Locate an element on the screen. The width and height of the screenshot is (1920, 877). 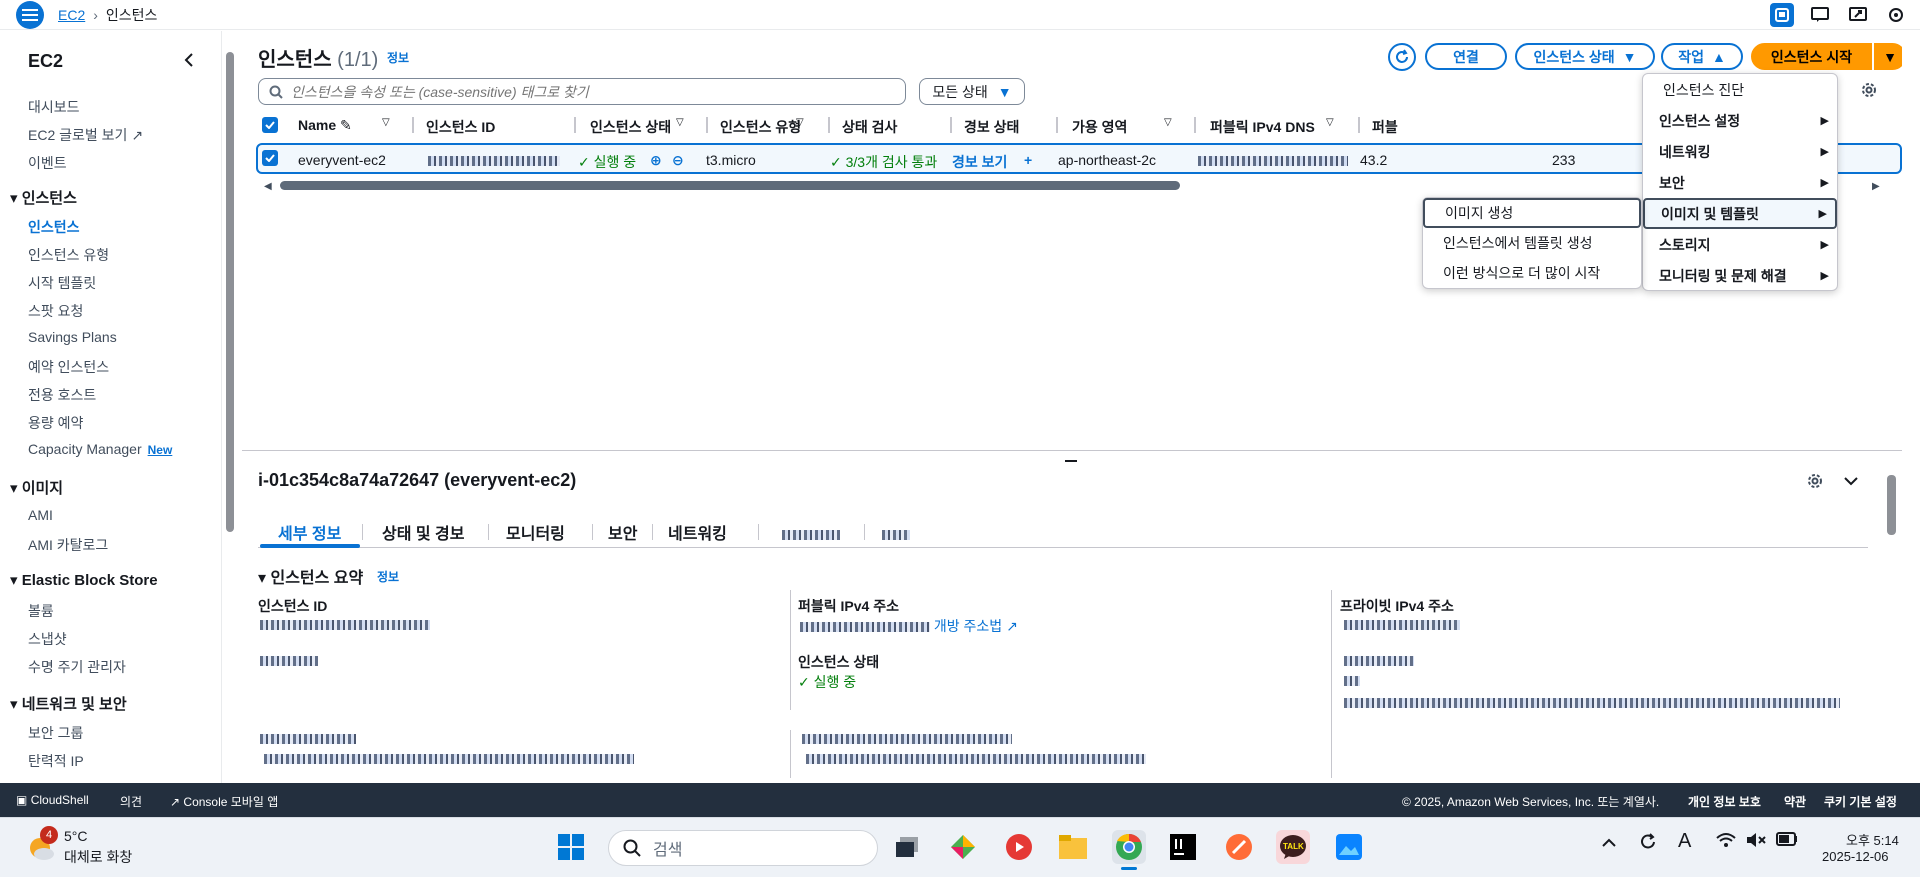
horizontal-scrollbar is located at coordinates (730, 185).